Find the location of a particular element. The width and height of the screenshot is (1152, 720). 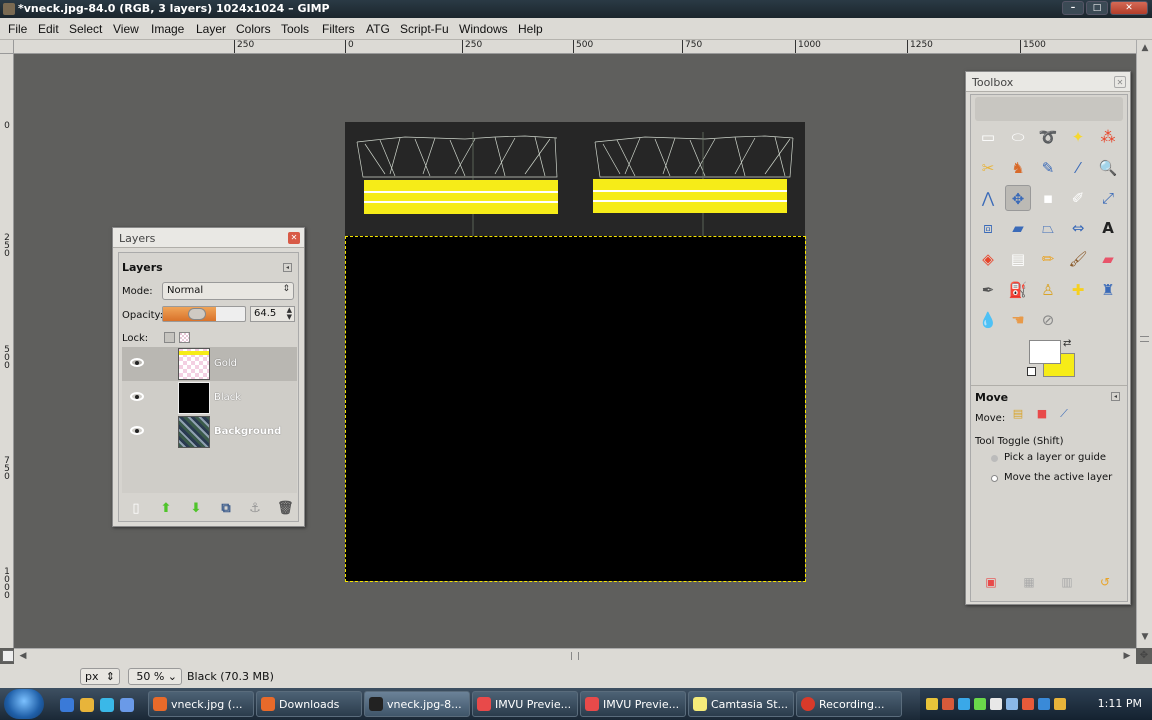

spin-arrows-icon: ▲ ▼ is located at coordinates (289, 314).